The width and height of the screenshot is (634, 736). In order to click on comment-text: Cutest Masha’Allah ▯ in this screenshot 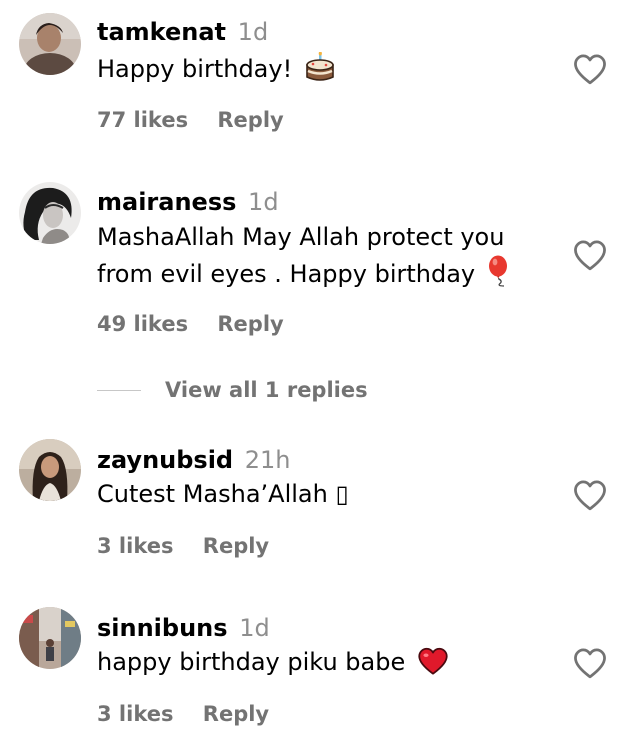, I will do `click(317, 494)`.